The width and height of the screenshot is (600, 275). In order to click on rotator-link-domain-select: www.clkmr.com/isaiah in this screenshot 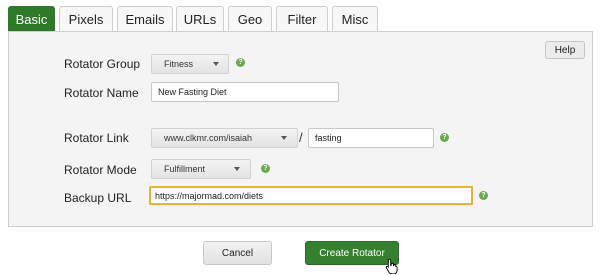, I will do `click(224, 138)`.